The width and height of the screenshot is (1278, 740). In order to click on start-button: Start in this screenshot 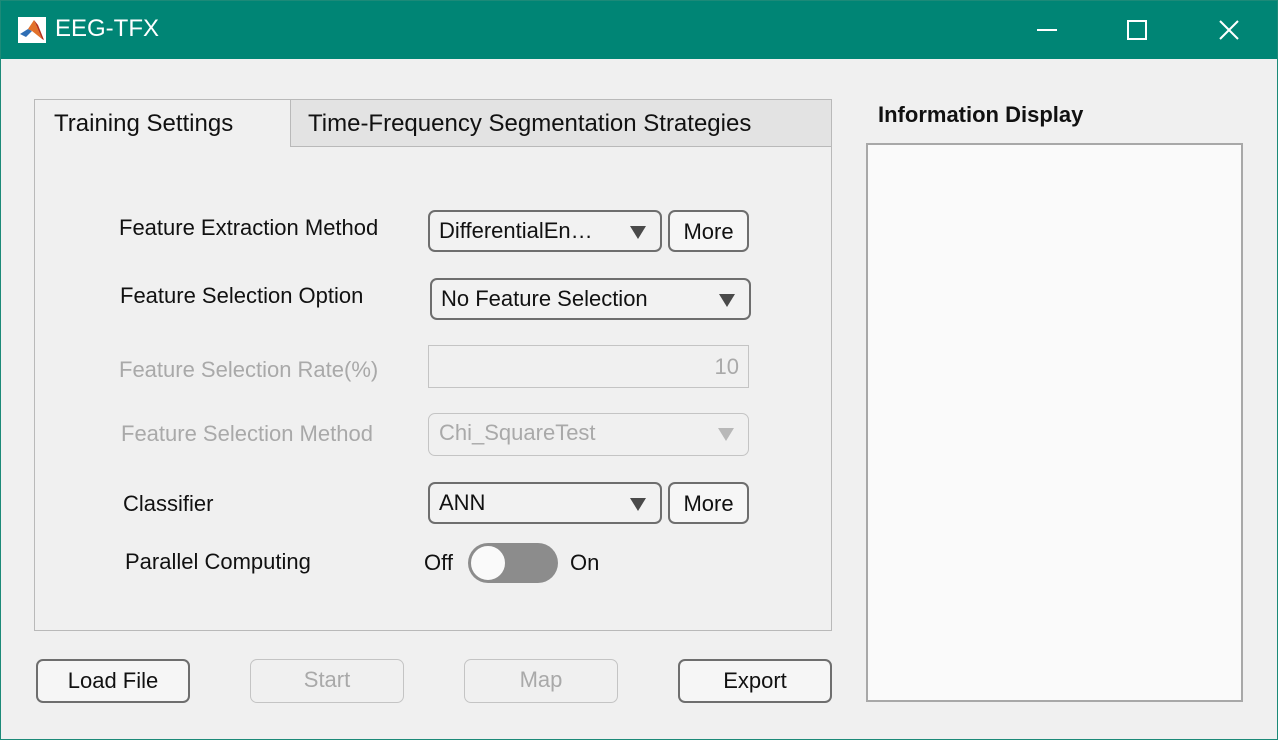, I will do `click(327, 681)`.